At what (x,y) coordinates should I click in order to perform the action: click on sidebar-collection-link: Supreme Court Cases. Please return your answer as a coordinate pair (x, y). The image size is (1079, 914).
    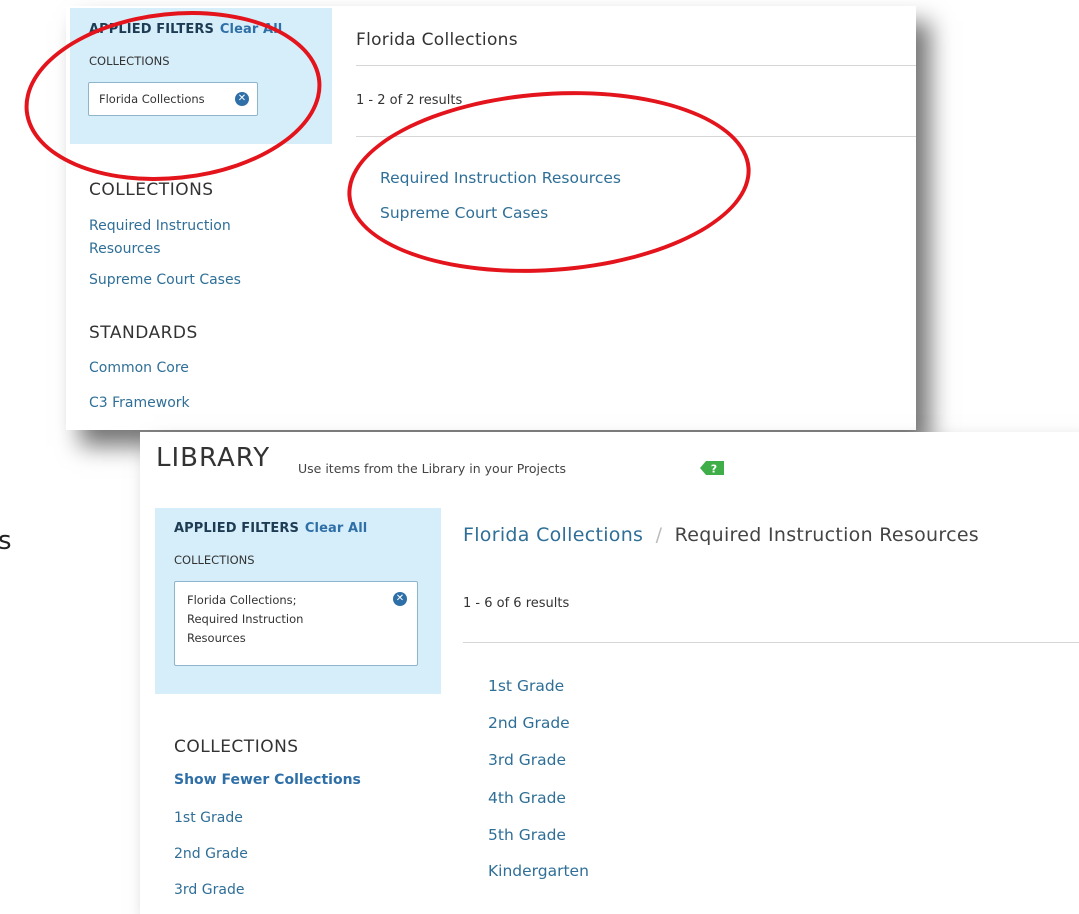
    Looking at the image, I should click on (165, 280).